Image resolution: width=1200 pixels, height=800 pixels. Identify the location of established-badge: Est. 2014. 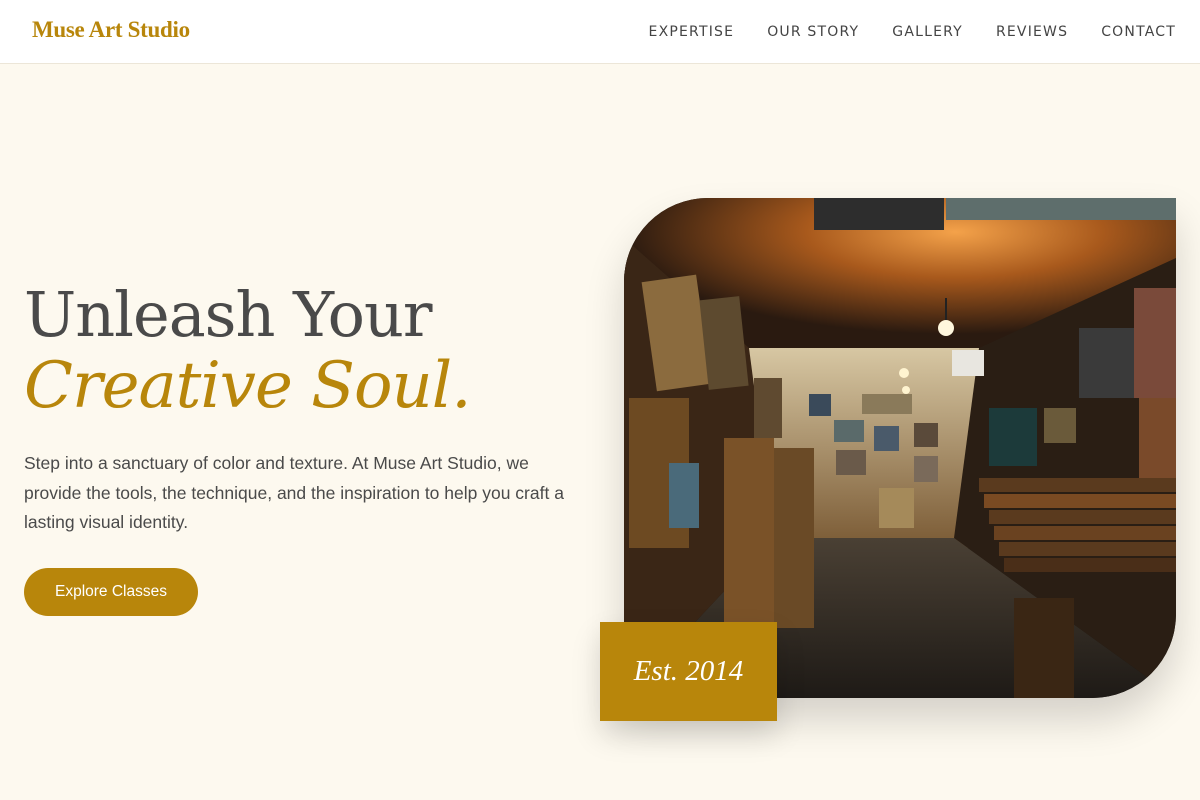
(688, 671).